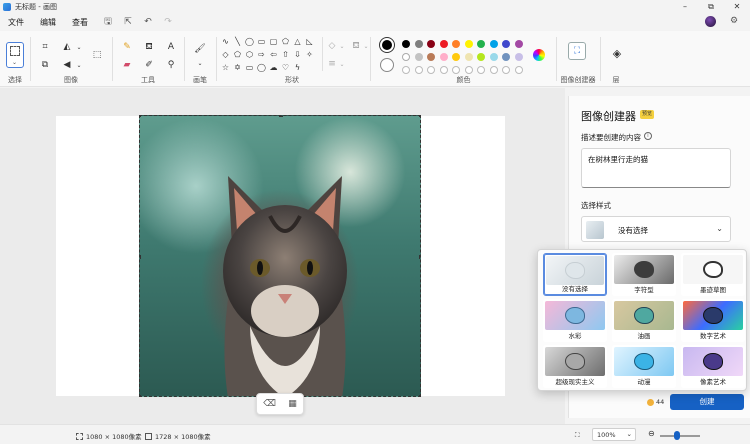 Image resolution: width=750 pixels, height=444 pixels. What do you see at coordinates (225, 41) in the screenshot?
I see `curve-shape-icon: ∿` at bounding box center [225, 41].